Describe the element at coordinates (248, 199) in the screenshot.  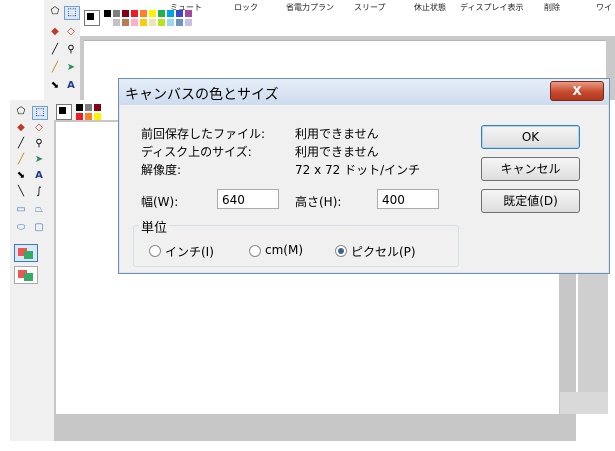
I see `width-input: 640` at that location.